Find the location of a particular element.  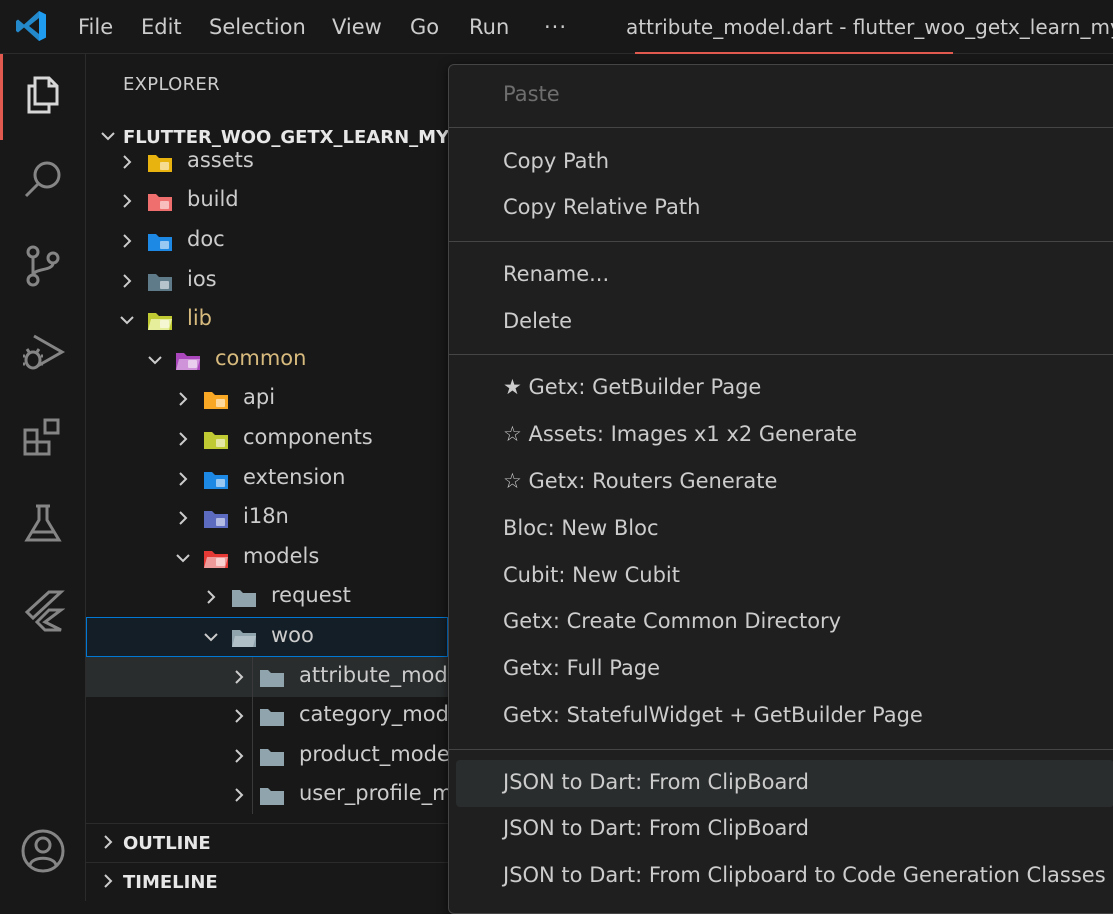

tree-item-api: api is located at coordinates (267, 399).